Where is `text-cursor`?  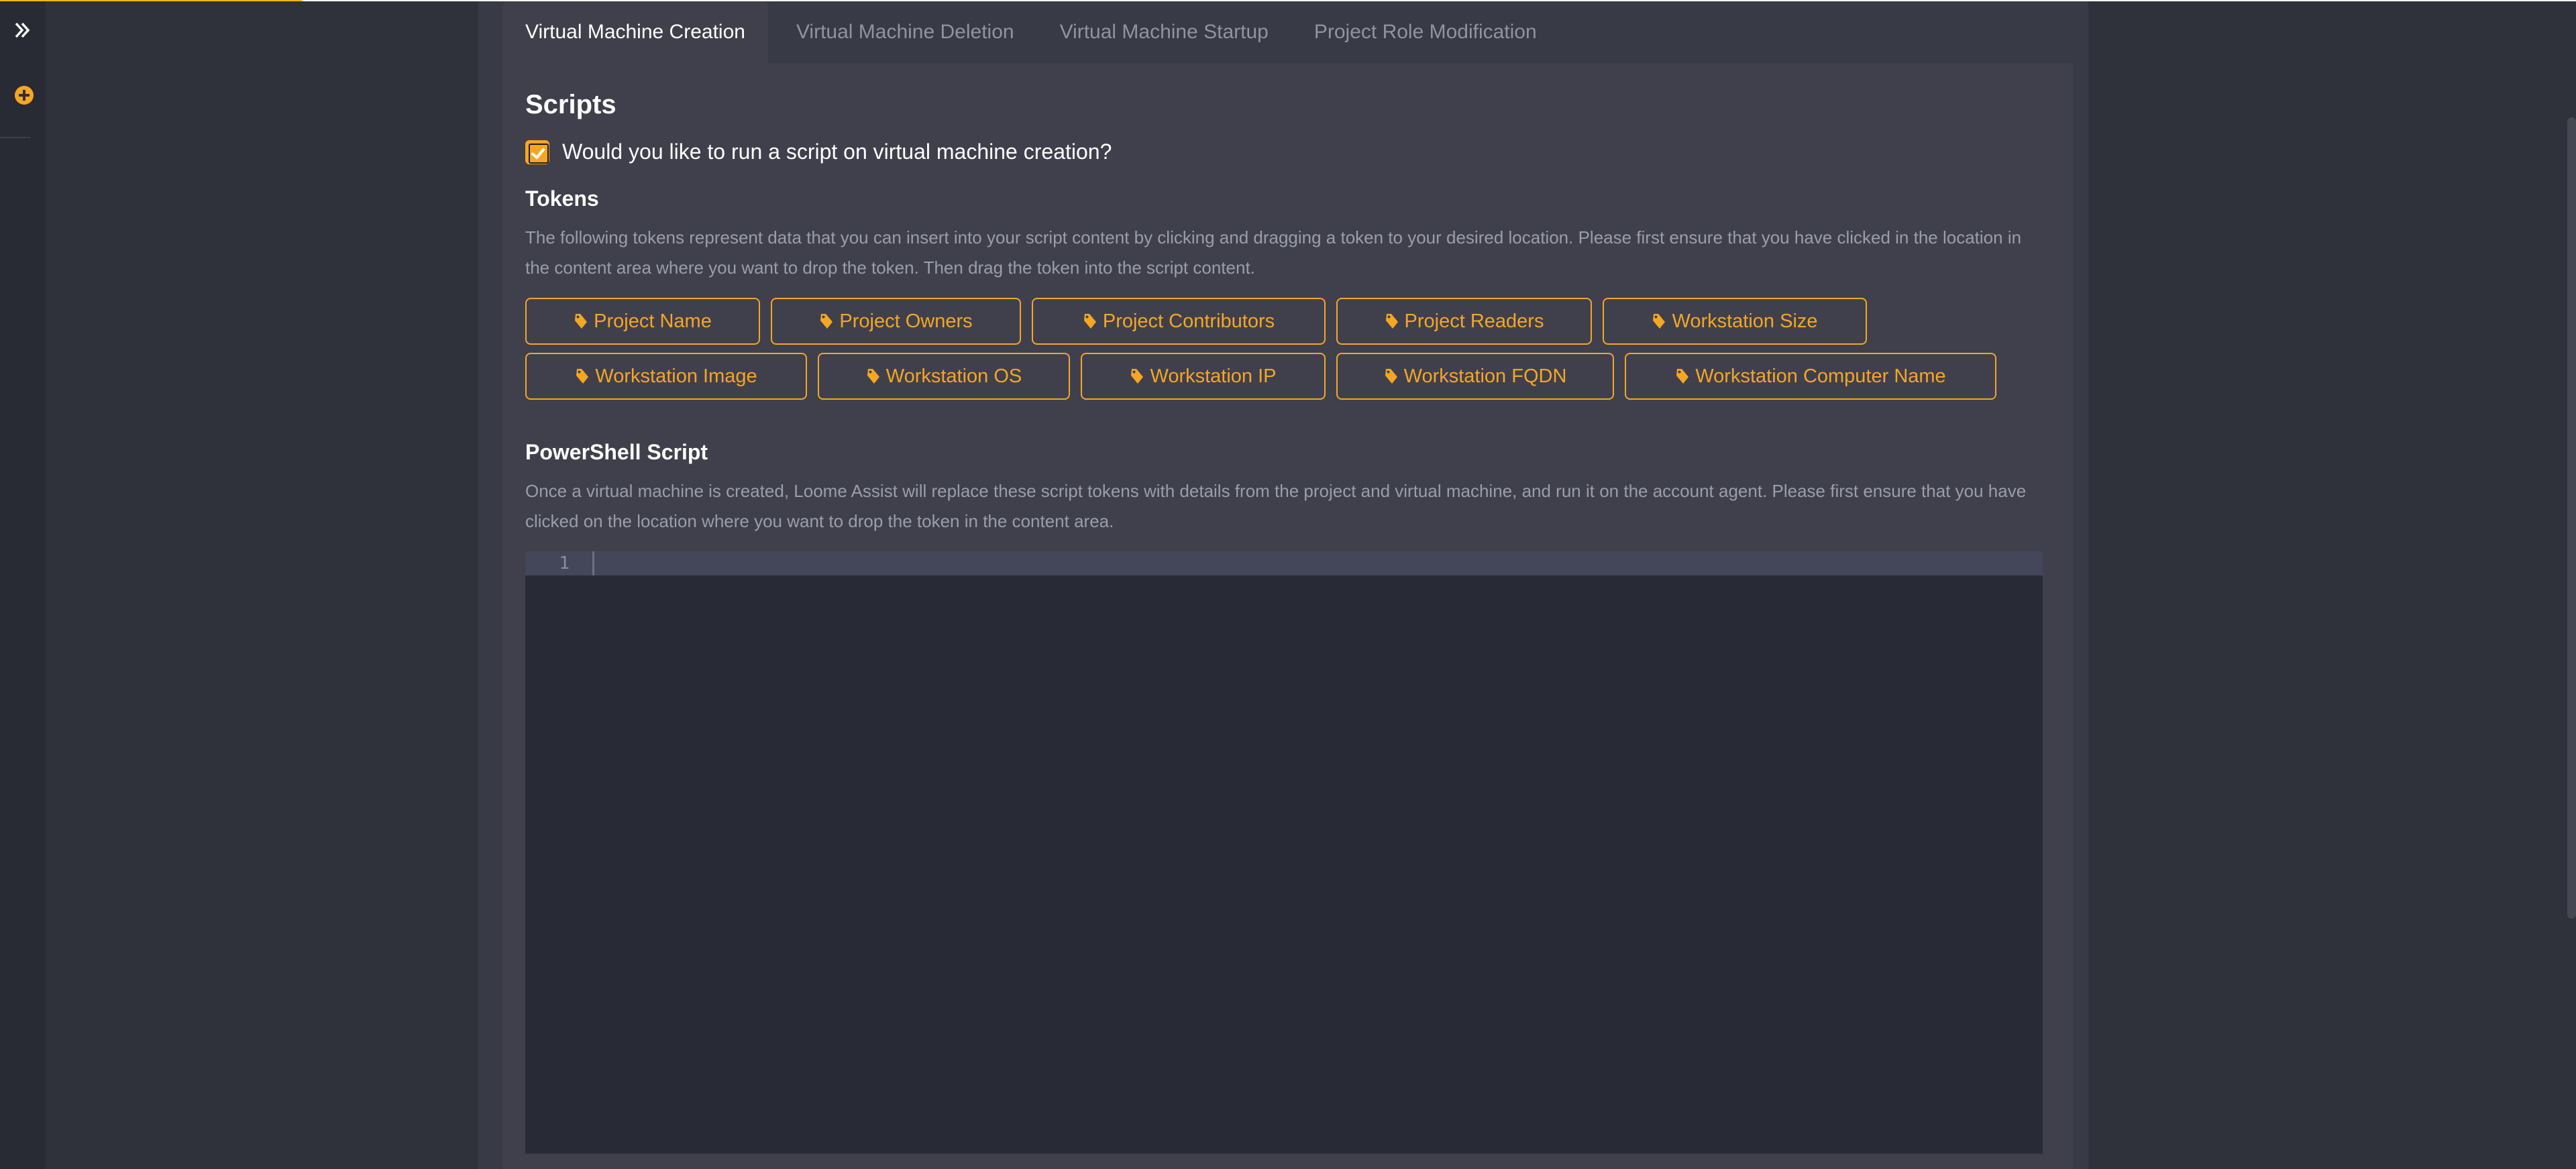
text-cursor is located at coordinates (593, 563).